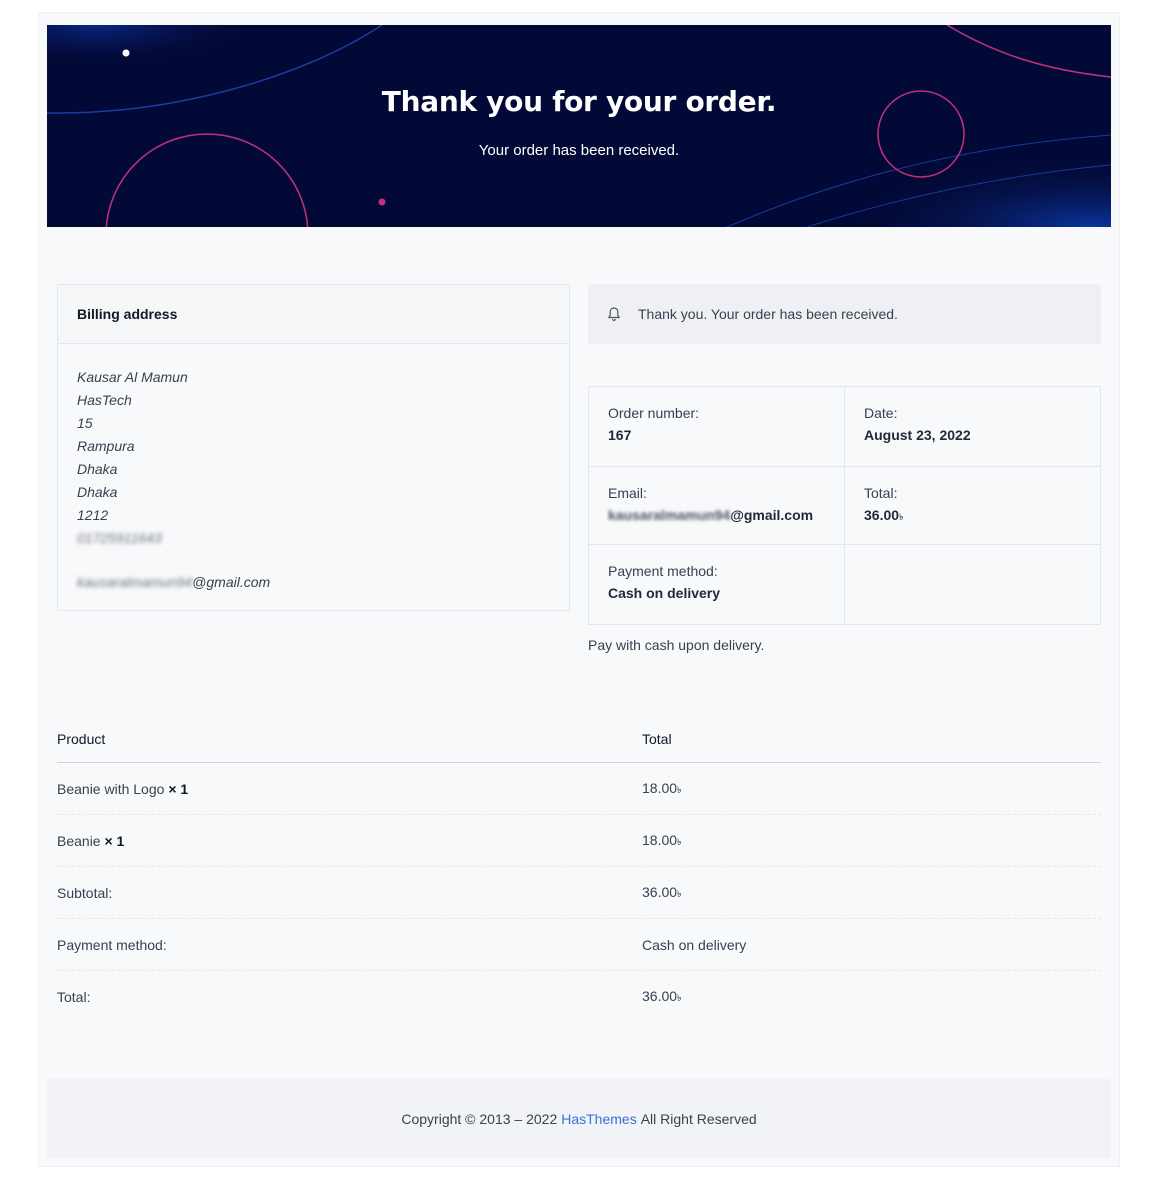 The height and width of the screenshot is (1181, 1157). What do you see at coordinates (660, 996) in the screenshot?
I see `total-amount: 36.00` at bounding box center [660, 996].